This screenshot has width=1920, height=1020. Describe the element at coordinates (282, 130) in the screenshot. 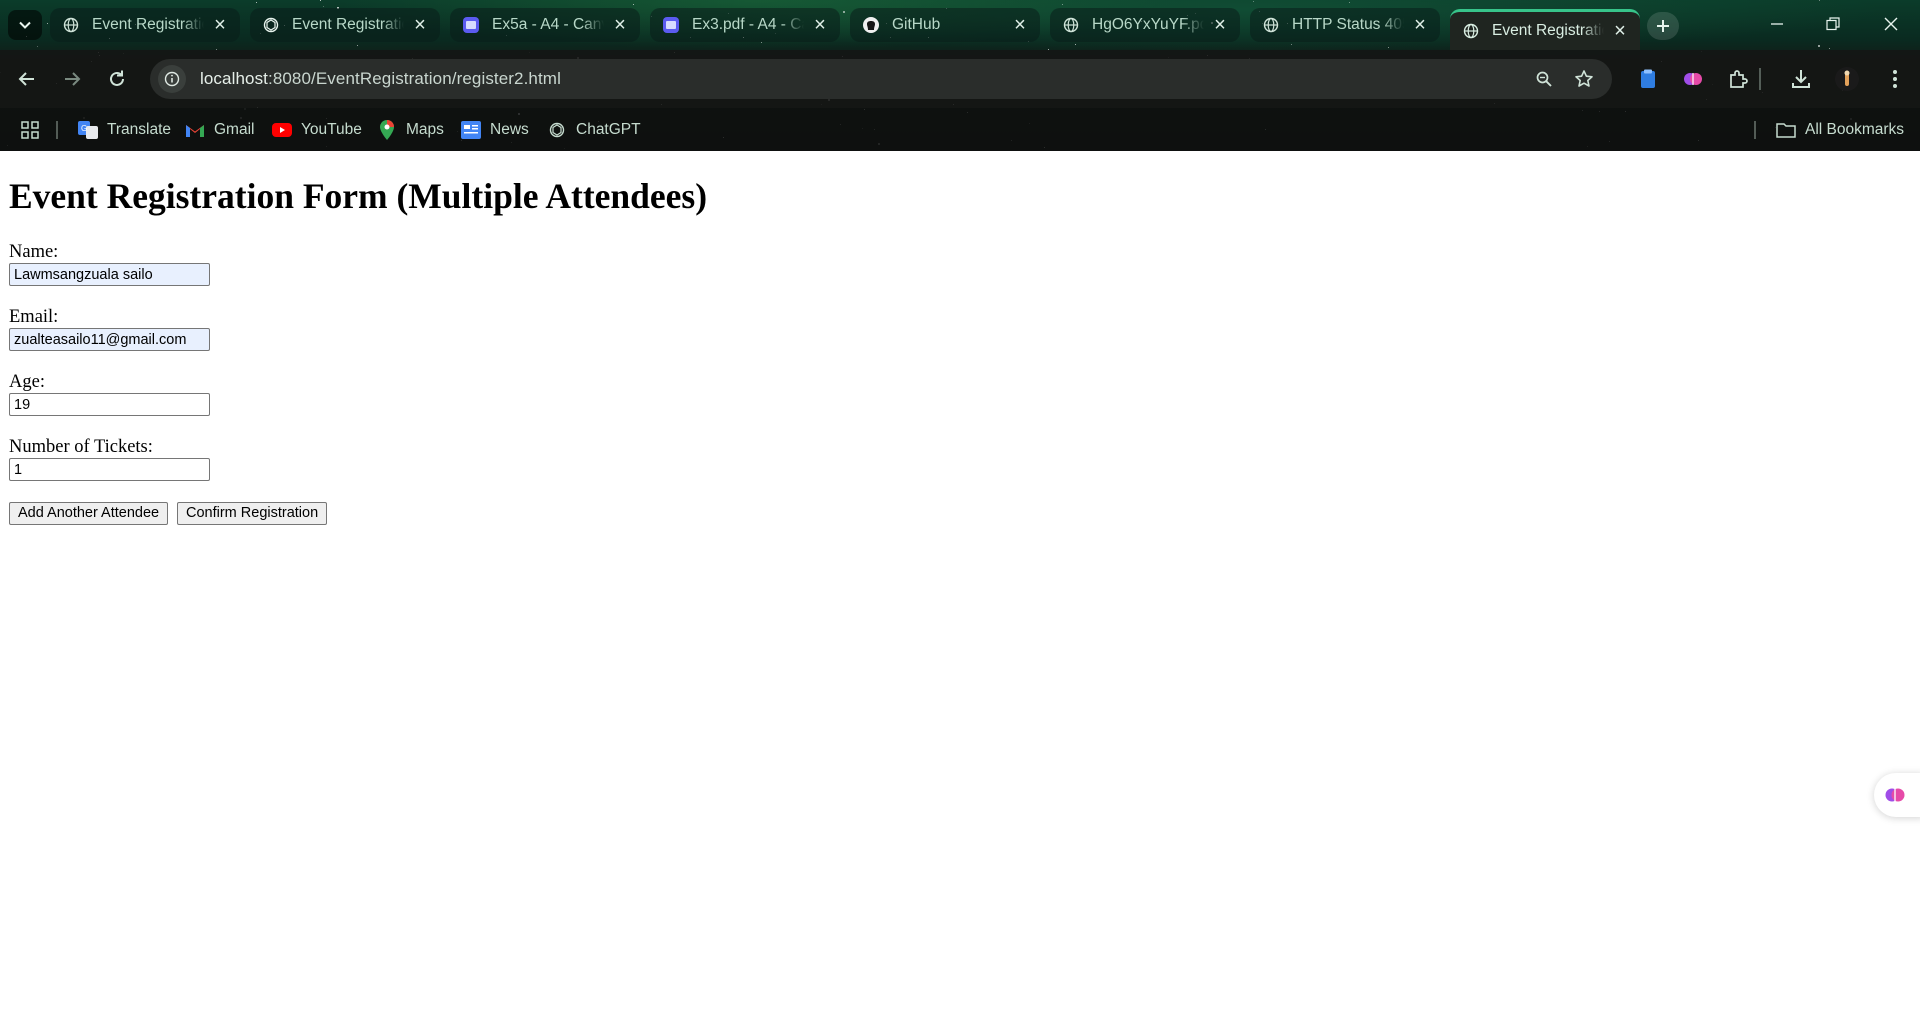

I see `youtube-icon` at that location.